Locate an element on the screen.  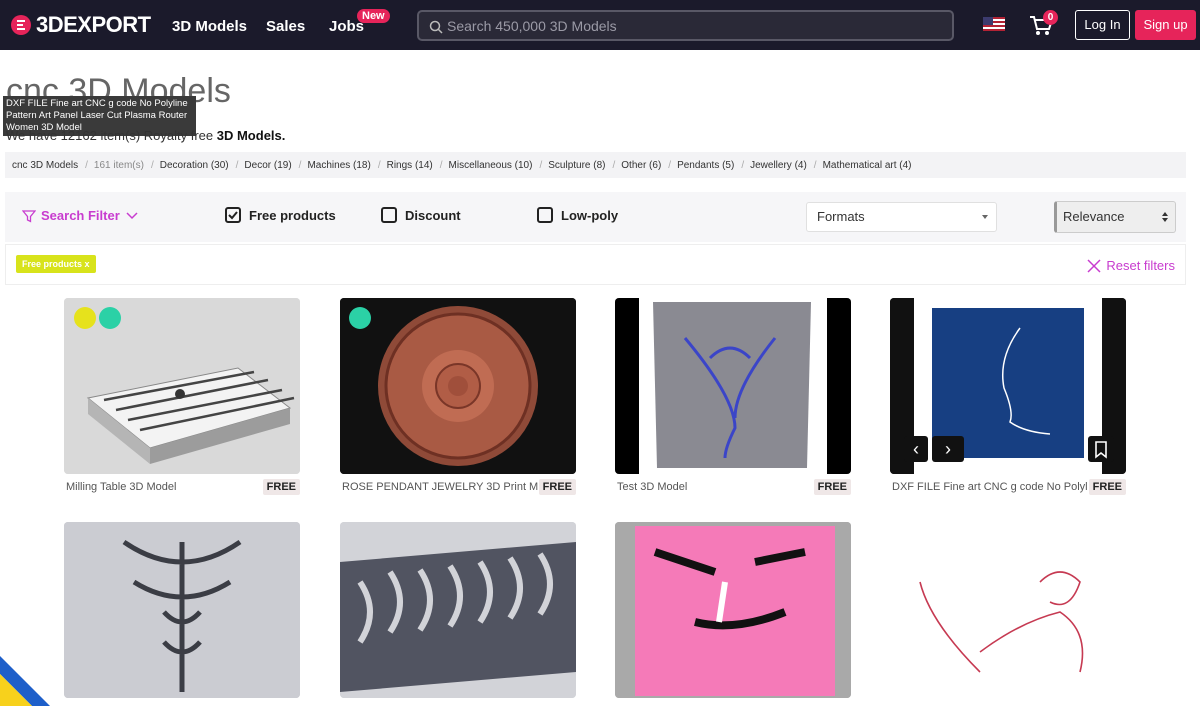
product-thumbnail-pattern-panel is located at coordinates (458, 610).